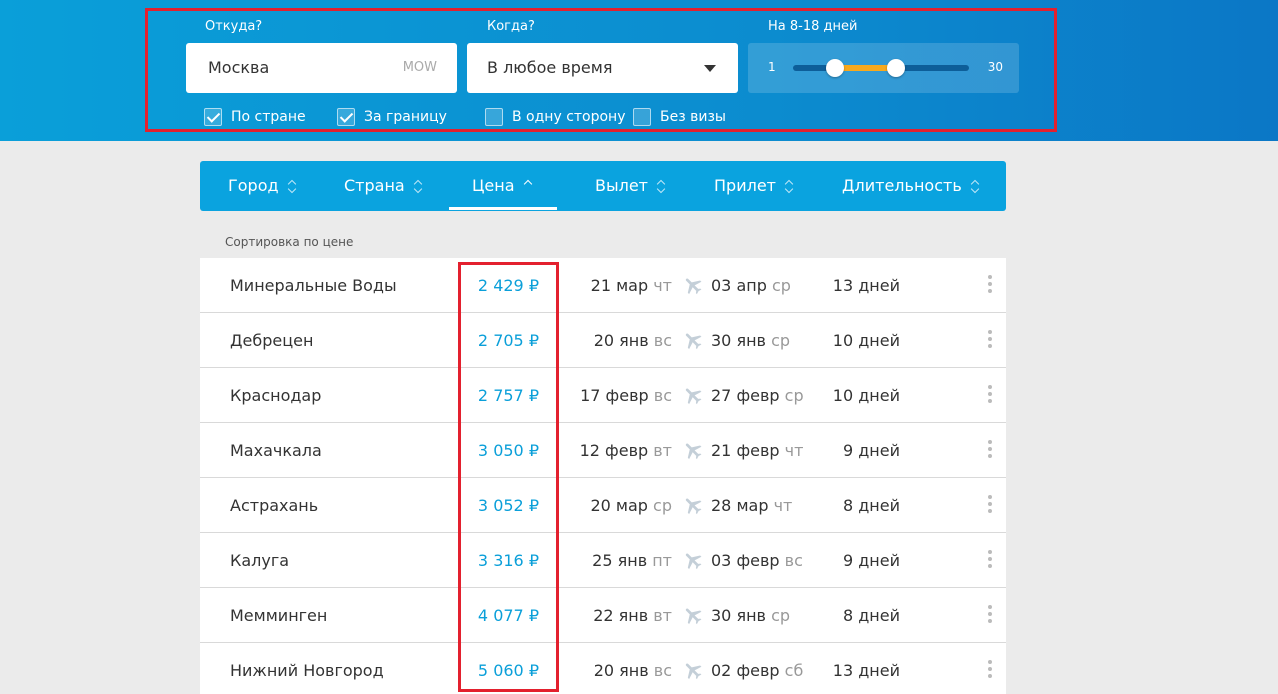 This screenshot has height=694, width=1278. Describe the element at coordinates (626, 395) in the screenshot. I see `row-departure: 17 февр вс` at that location.